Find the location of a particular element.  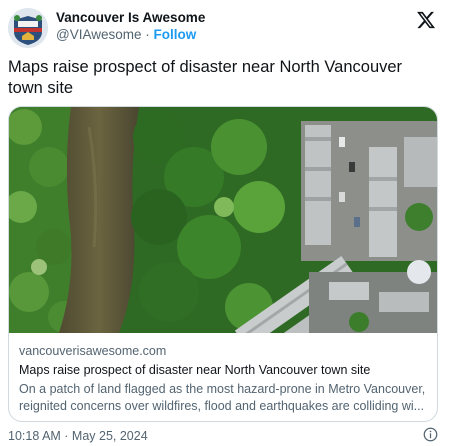

avatar is located at coordinates (28, 28).